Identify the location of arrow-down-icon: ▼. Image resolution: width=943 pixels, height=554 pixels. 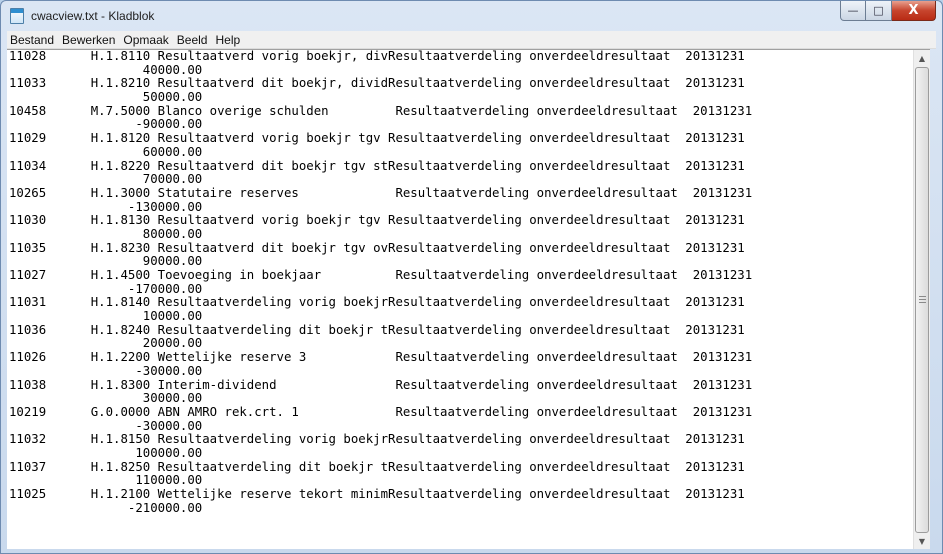
(922, 541).